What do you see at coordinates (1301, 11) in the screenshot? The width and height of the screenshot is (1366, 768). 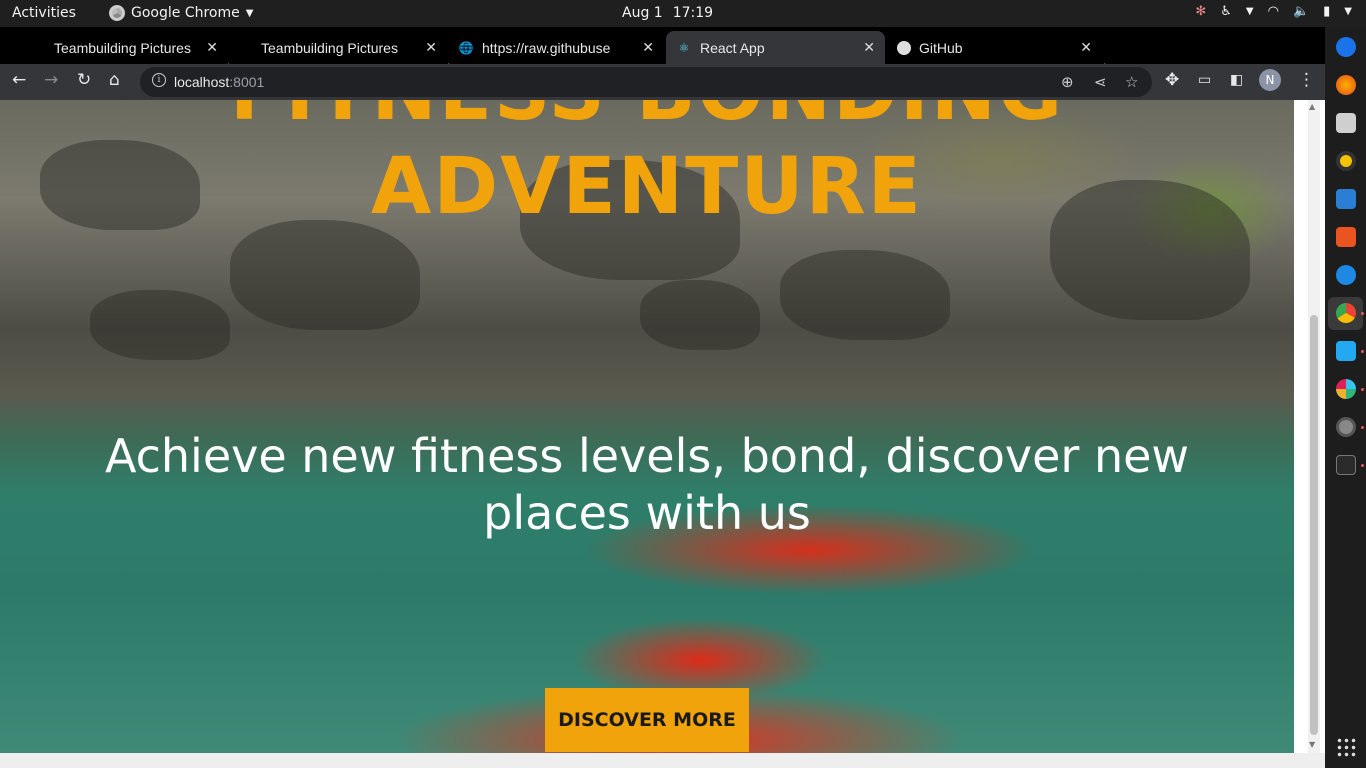 I see `volume-icon: 🔈` at bounding box center [1301, 11].